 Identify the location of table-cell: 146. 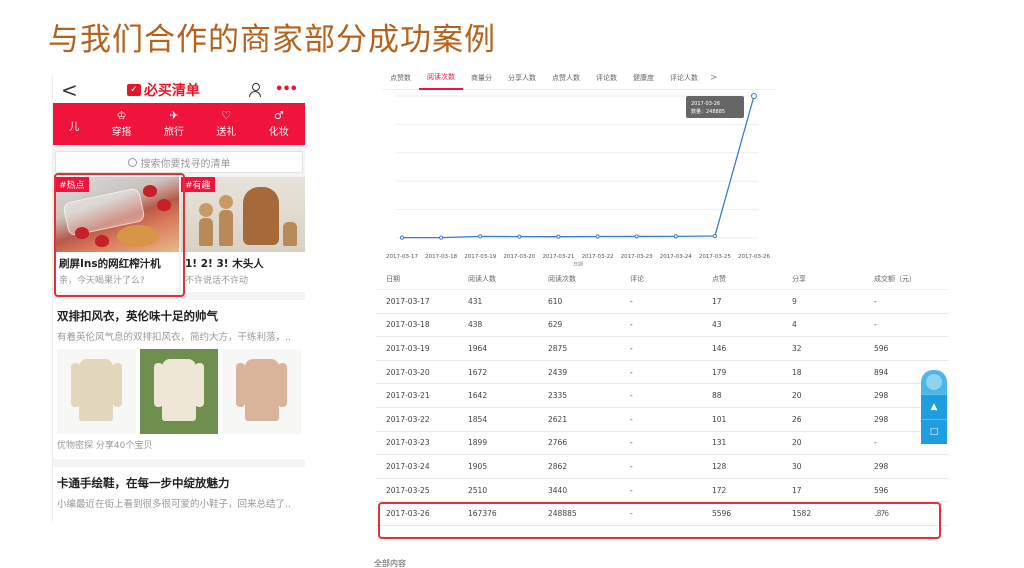
(719, 348).